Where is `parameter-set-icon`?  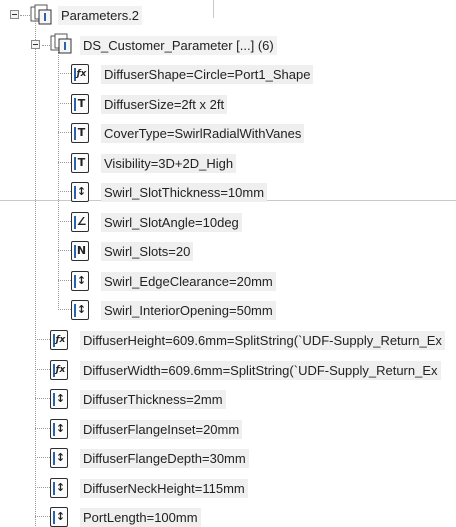 parameter-set-icon is located at coordinates (61, 43).